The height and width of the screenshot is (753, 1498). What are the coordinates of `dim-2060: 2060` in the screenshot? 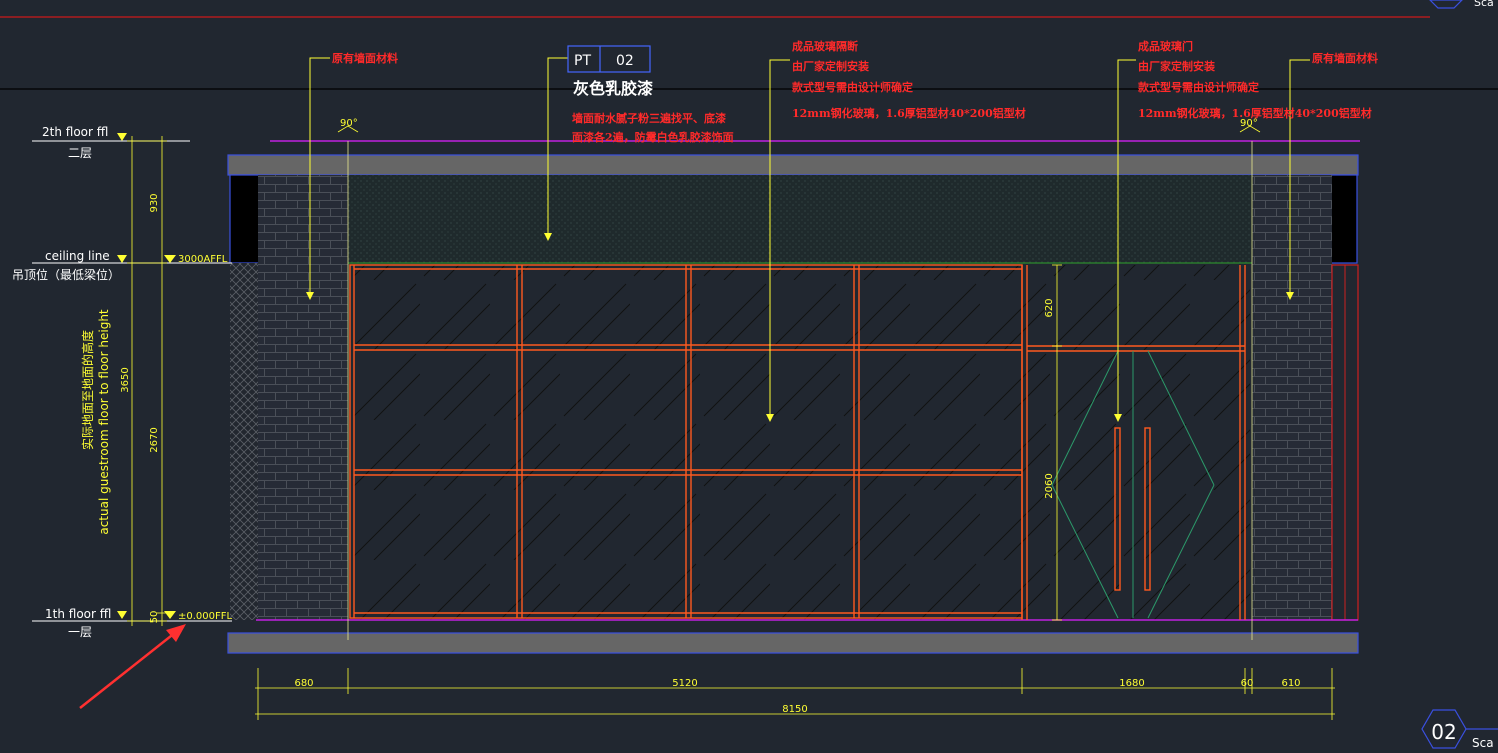 It's located at (1049, 485).